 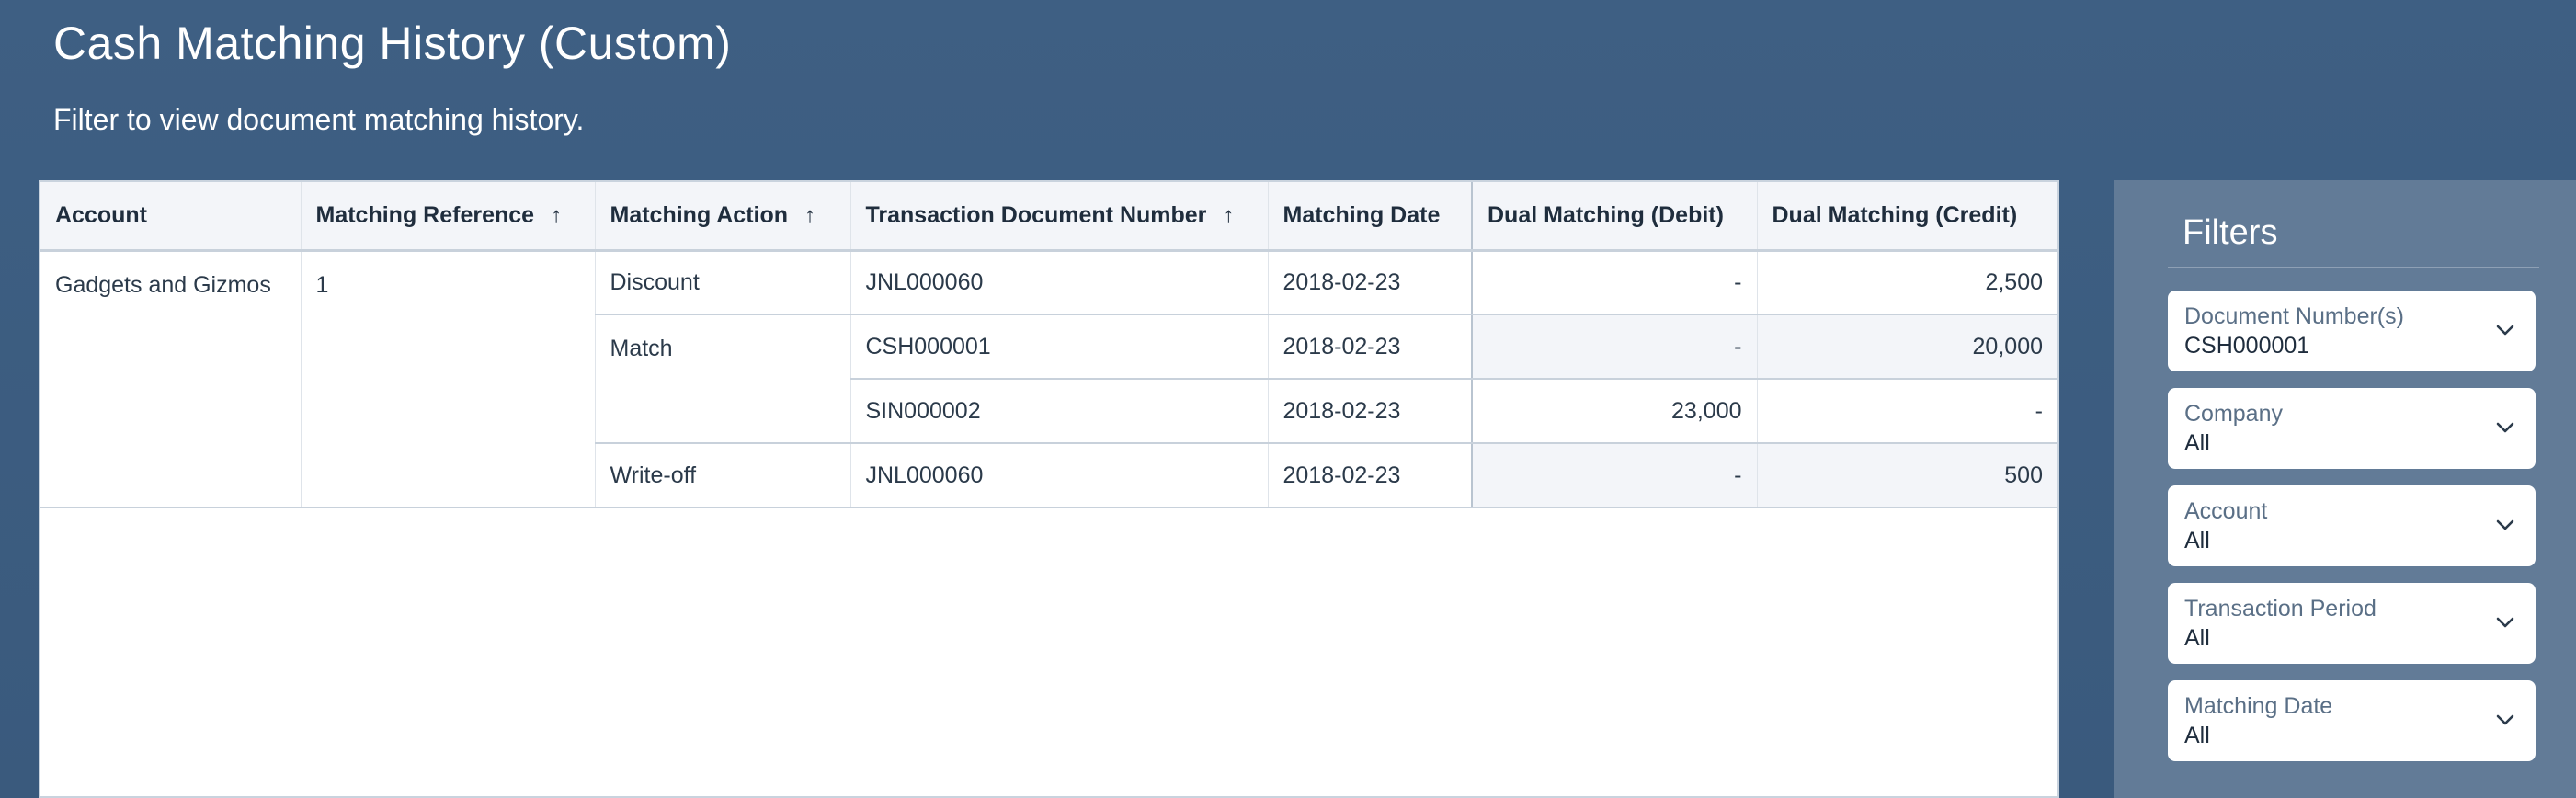 I want to click on filter-value: CSH000001, so click(x=2247, y=346).